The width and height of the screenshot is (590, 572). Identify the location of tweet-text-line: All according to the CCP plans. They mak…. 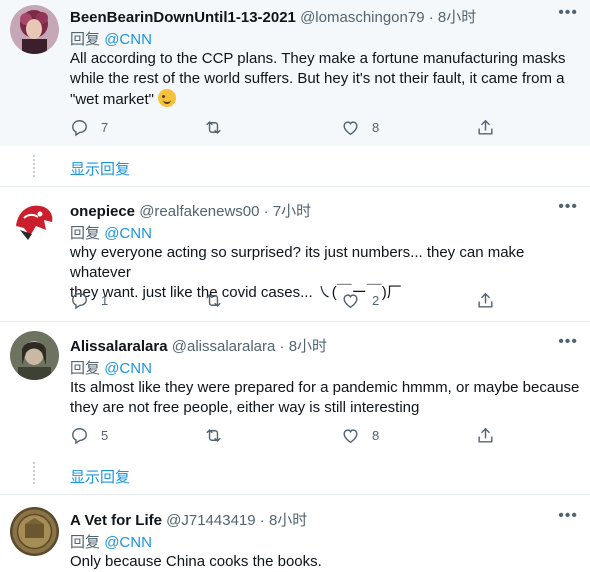
(318, 58).